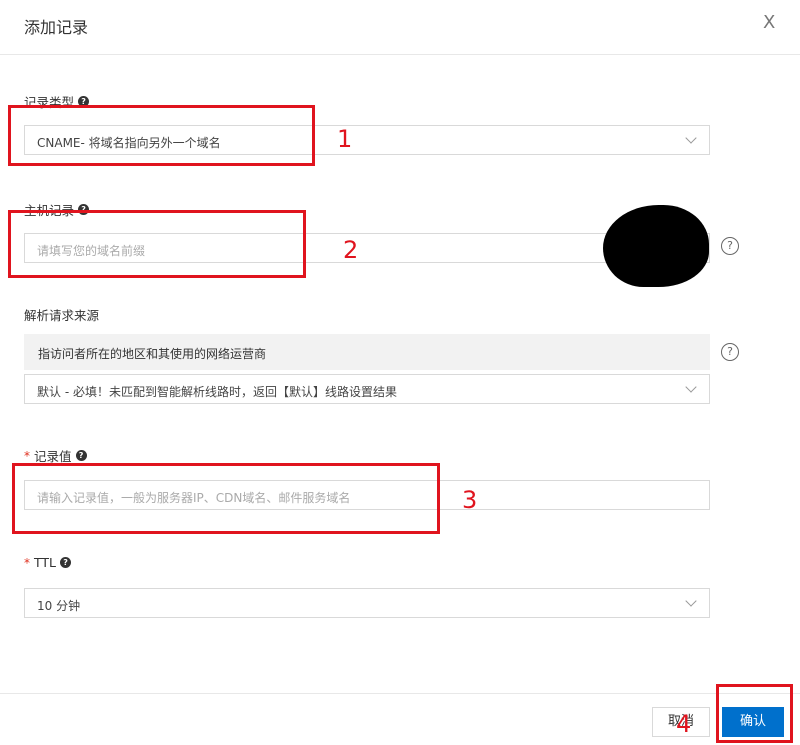  I want to click on ttl-label-row: * TTL ?, so click(48, 562).